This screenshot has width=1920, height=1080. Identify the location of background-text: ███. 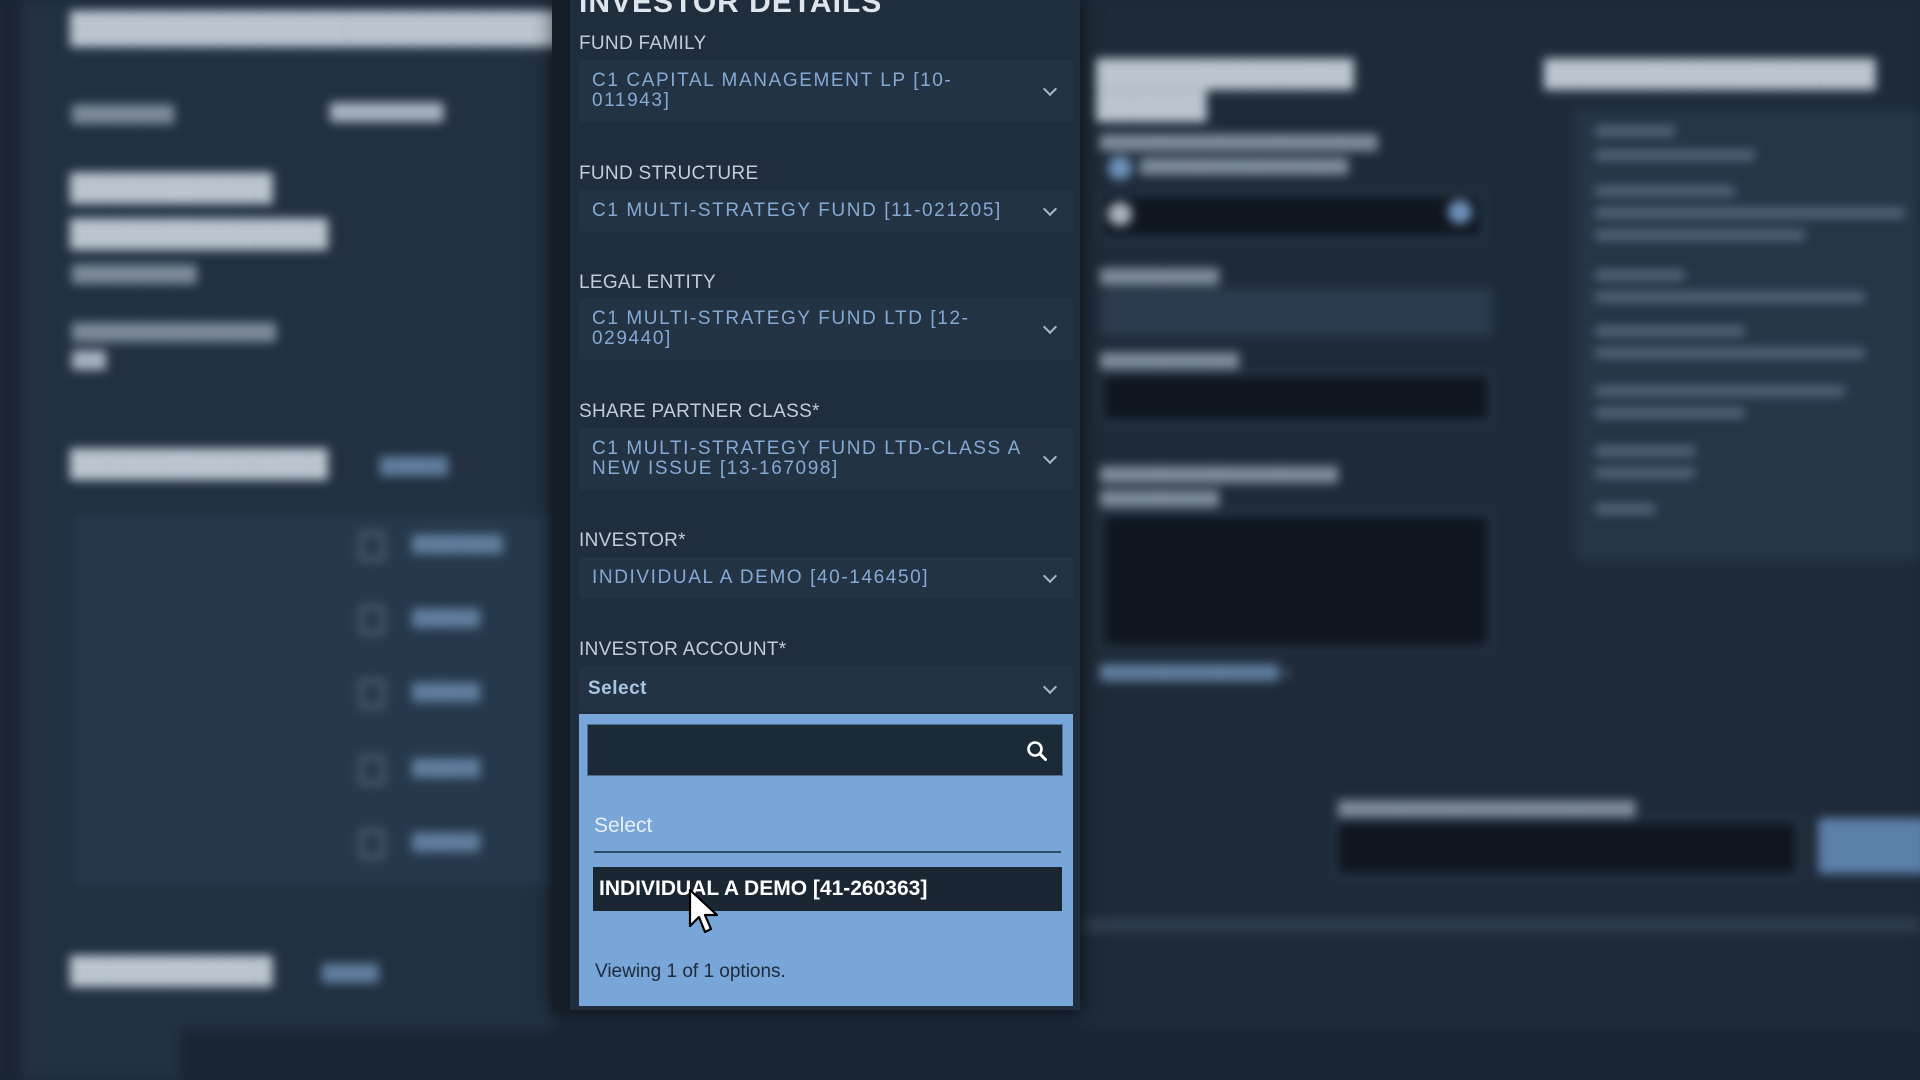
(89, 360).